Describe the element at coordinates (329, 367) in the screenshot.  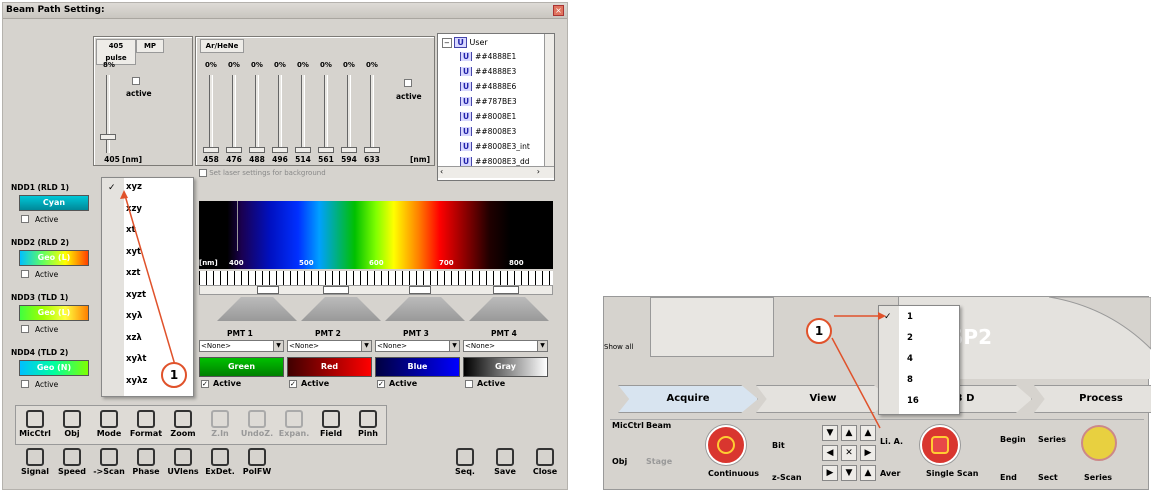
I see `pmt-color-button: Red` at that location.